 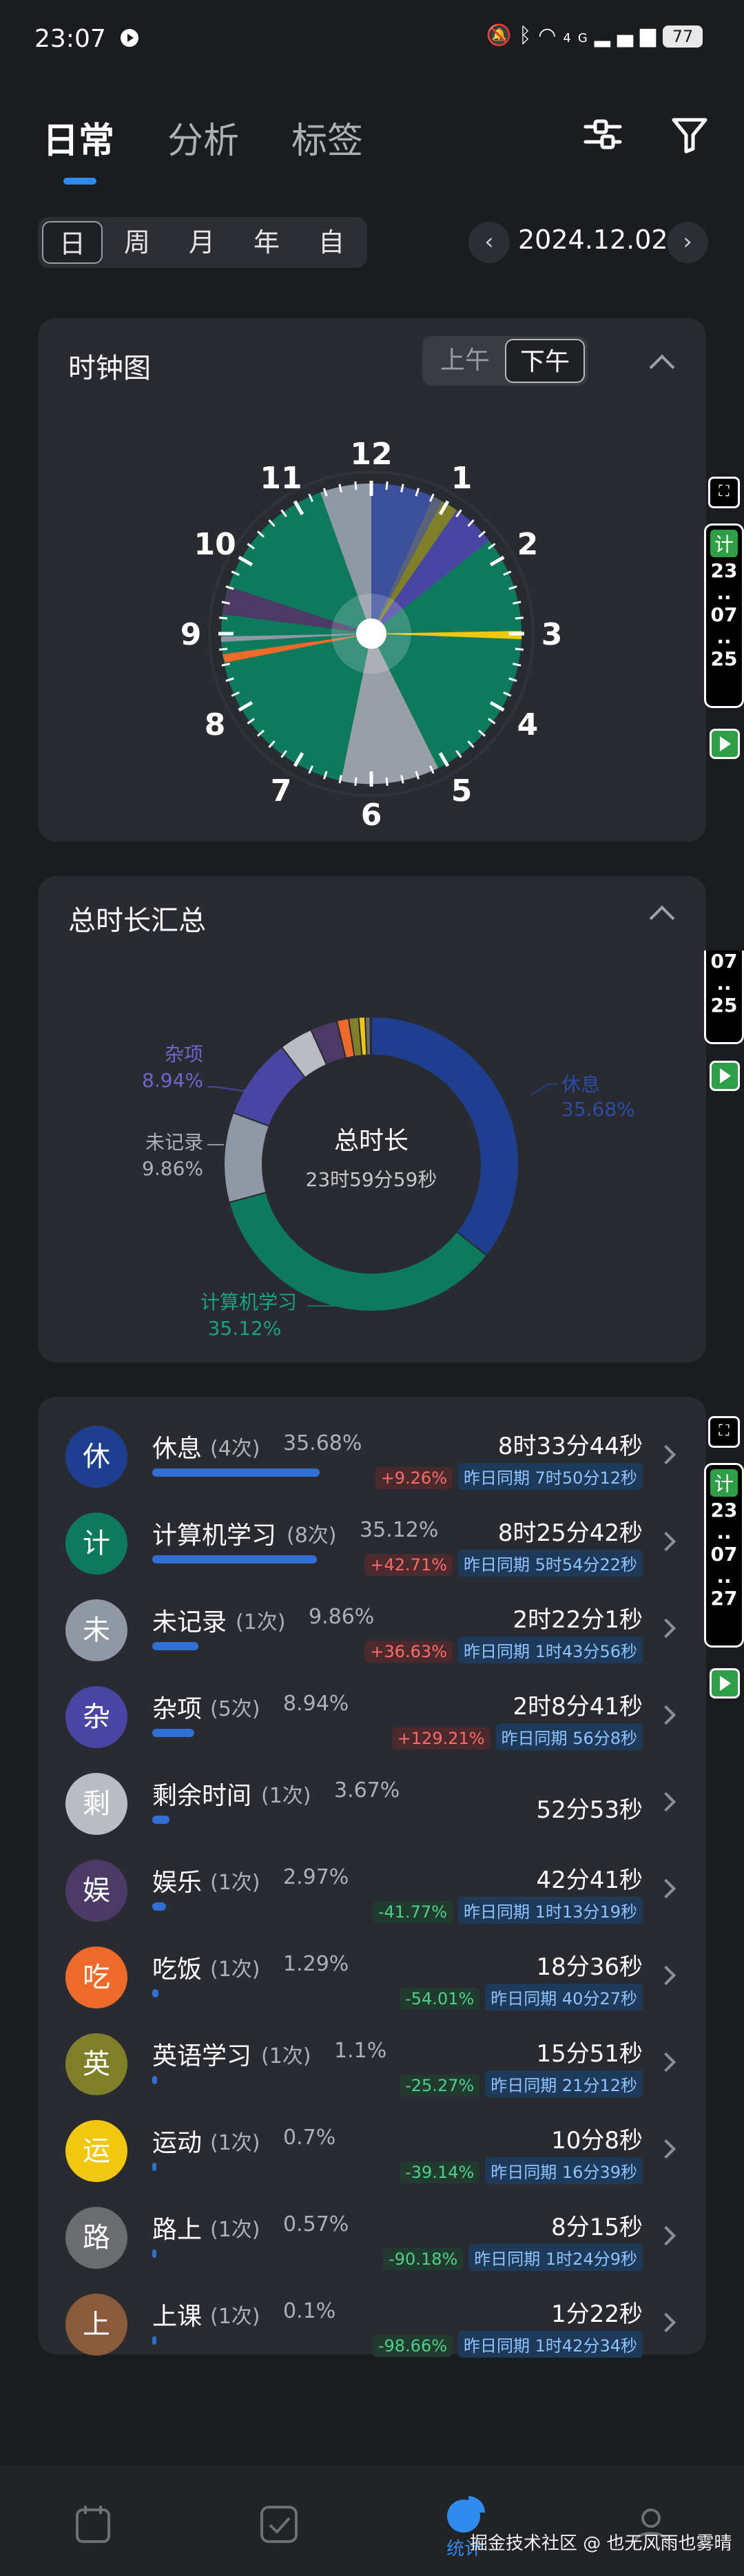 What do you see at coordinates (322, 1443) in the screenshot?
I see `record-percent: 35.68%` at bounding box center [322, 1443].